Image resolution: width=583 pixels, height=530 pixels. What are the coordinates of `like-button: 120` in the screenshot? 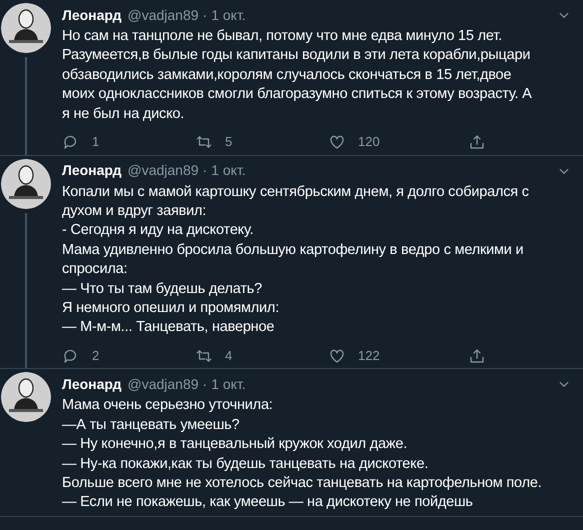 It's located at (398, 142).